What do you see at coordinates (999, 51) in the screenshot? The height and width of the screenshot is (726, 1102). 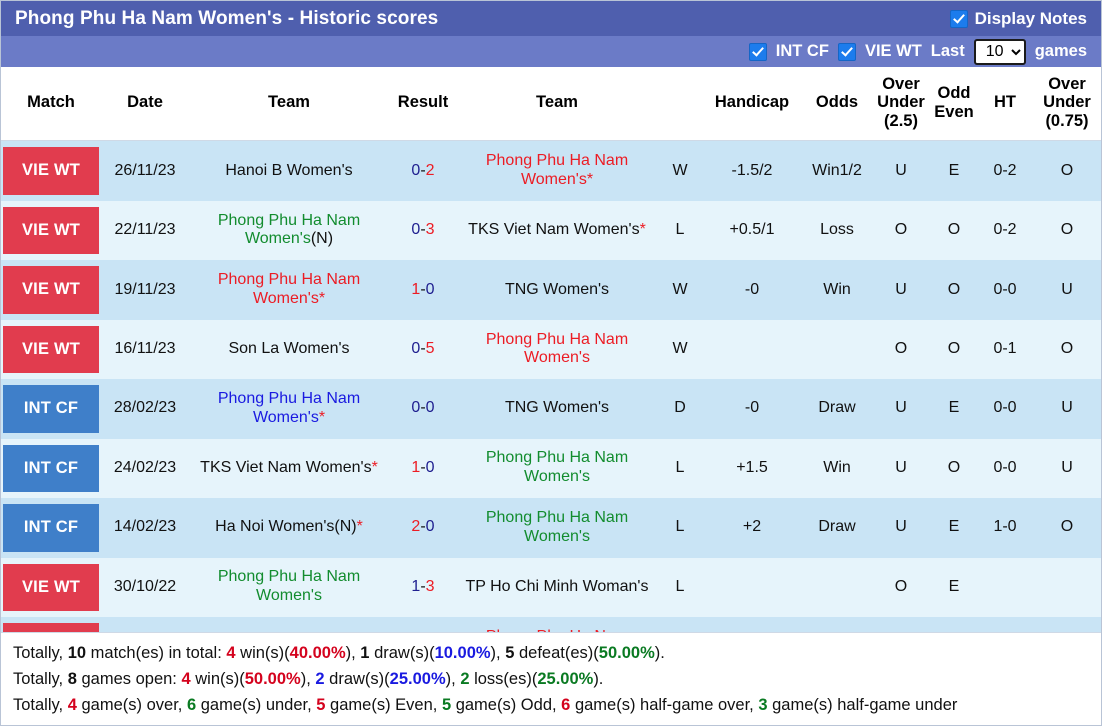 I see `last-games-select: 510152030` at bounding box center [999, 51].